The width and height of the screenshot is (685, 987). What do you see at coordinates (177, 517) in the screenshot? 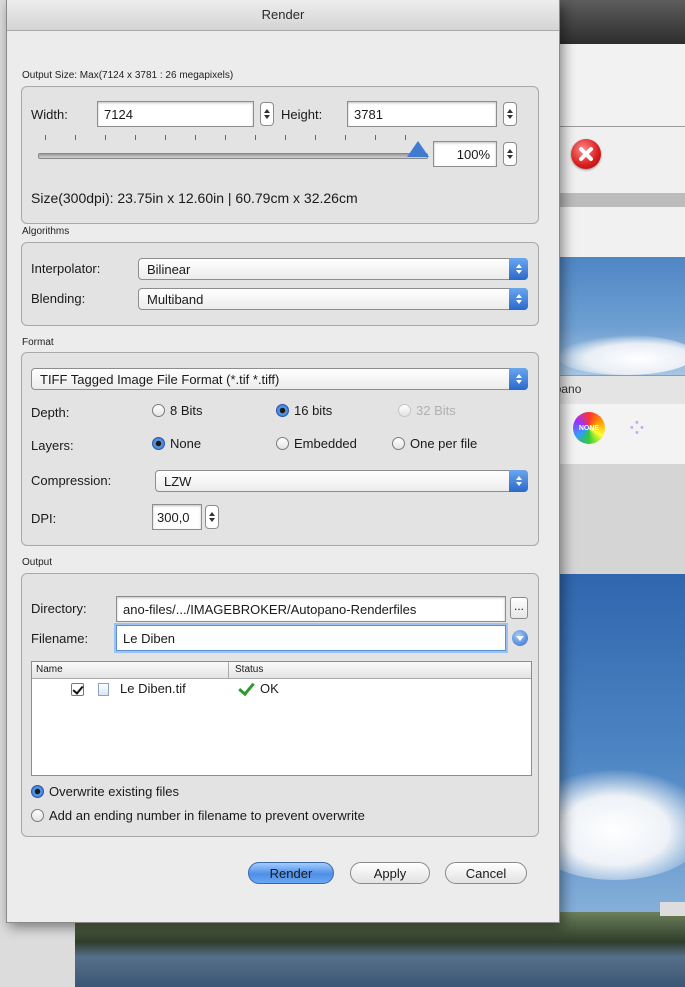
I see `dpi-input: 300,0` at bounding box center [177, 517].